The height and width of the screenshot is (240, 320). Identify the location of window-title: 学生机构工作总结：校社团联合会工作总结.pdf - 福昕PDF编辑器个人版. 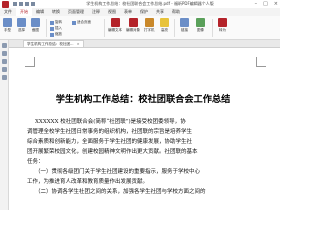
(150, 3).